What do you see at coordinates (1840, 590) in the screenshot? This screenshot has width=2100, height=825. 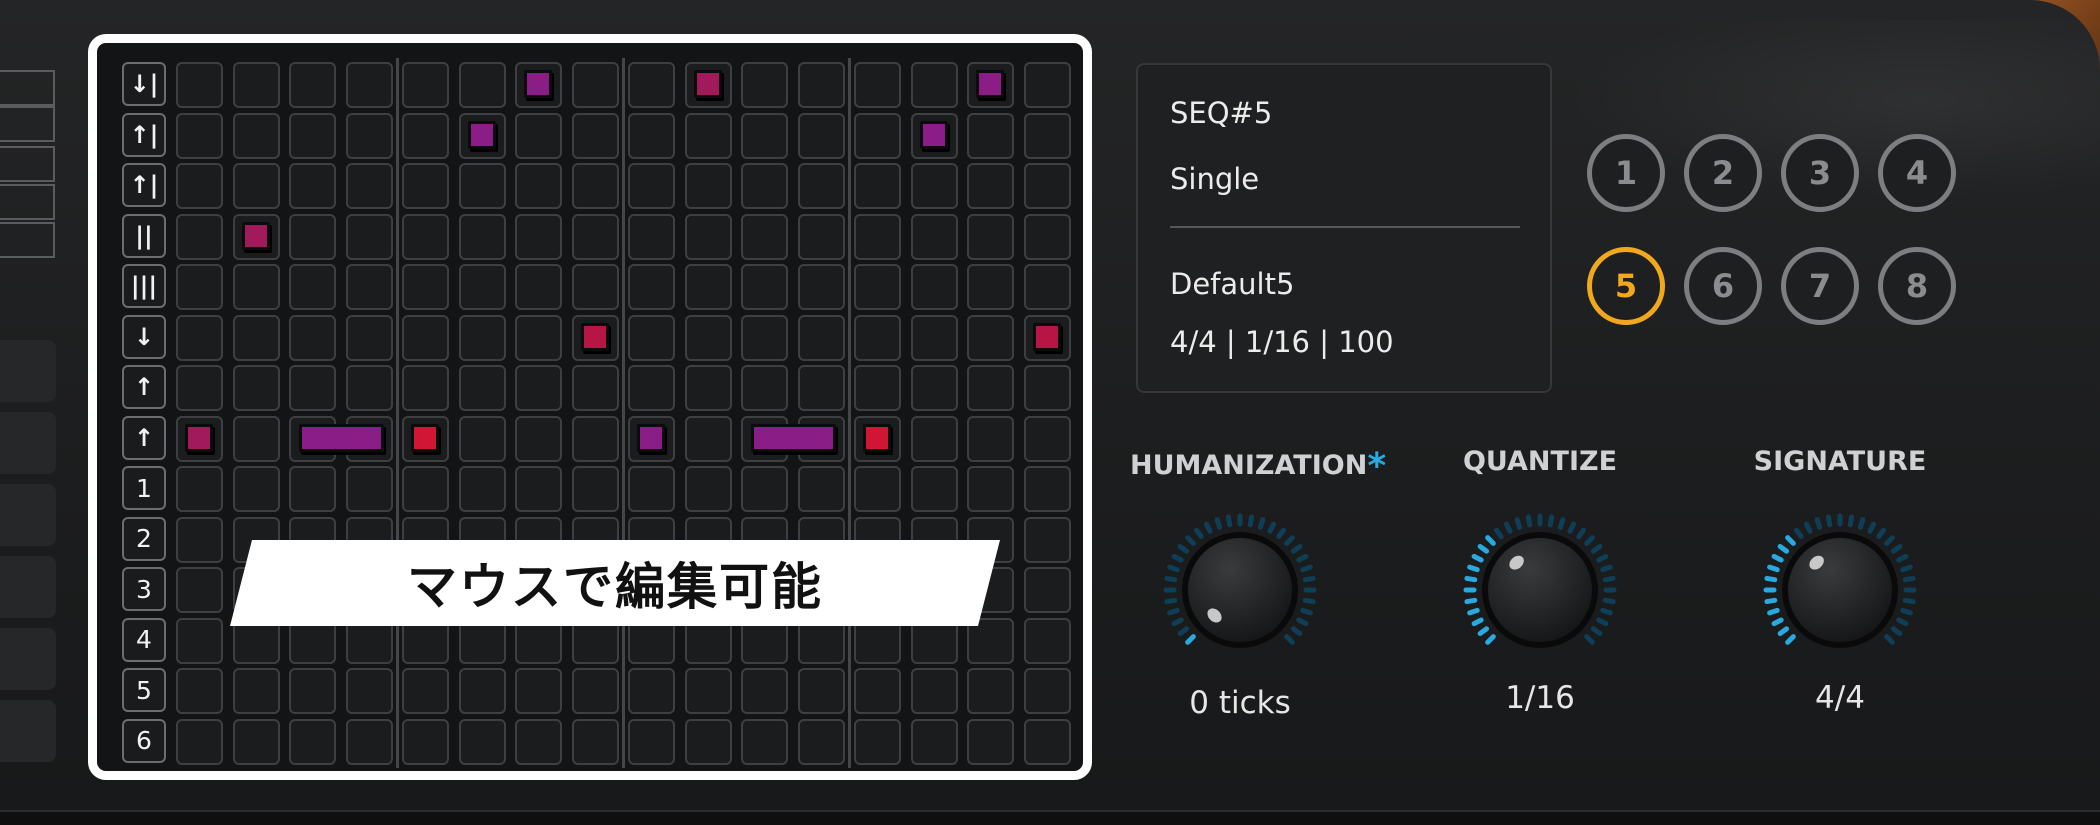 I see `signature-knob` at bounding box center [1840, 590].